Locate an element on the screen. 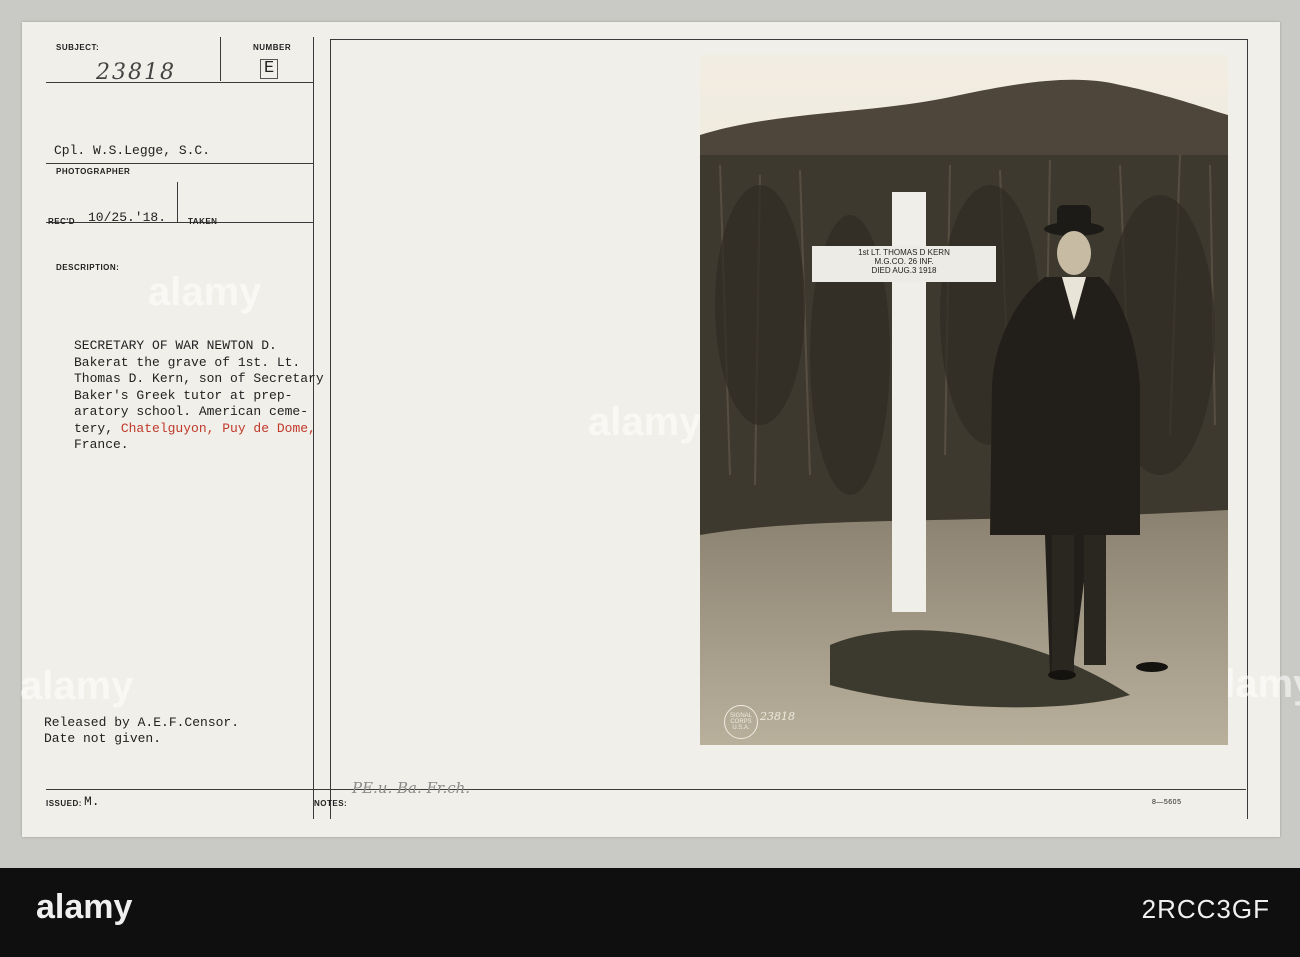 The image size is (1300, 957). subject-underline is located at coordinates (180, 82).